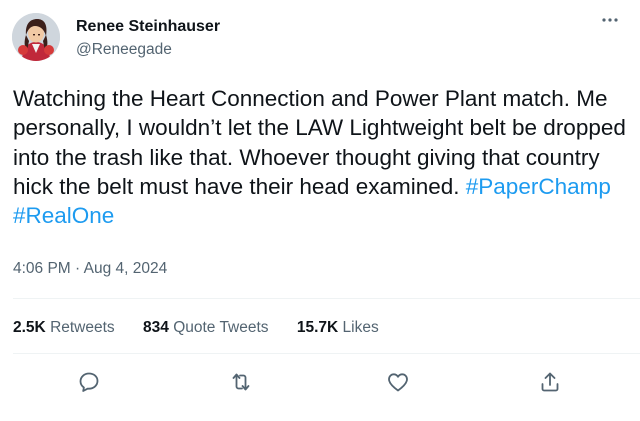 This screenshot has height=421, width=640. Describe the element at coordinates (29, 327) in the screenshot. I see `retweets-count: 2.5K` at that location.